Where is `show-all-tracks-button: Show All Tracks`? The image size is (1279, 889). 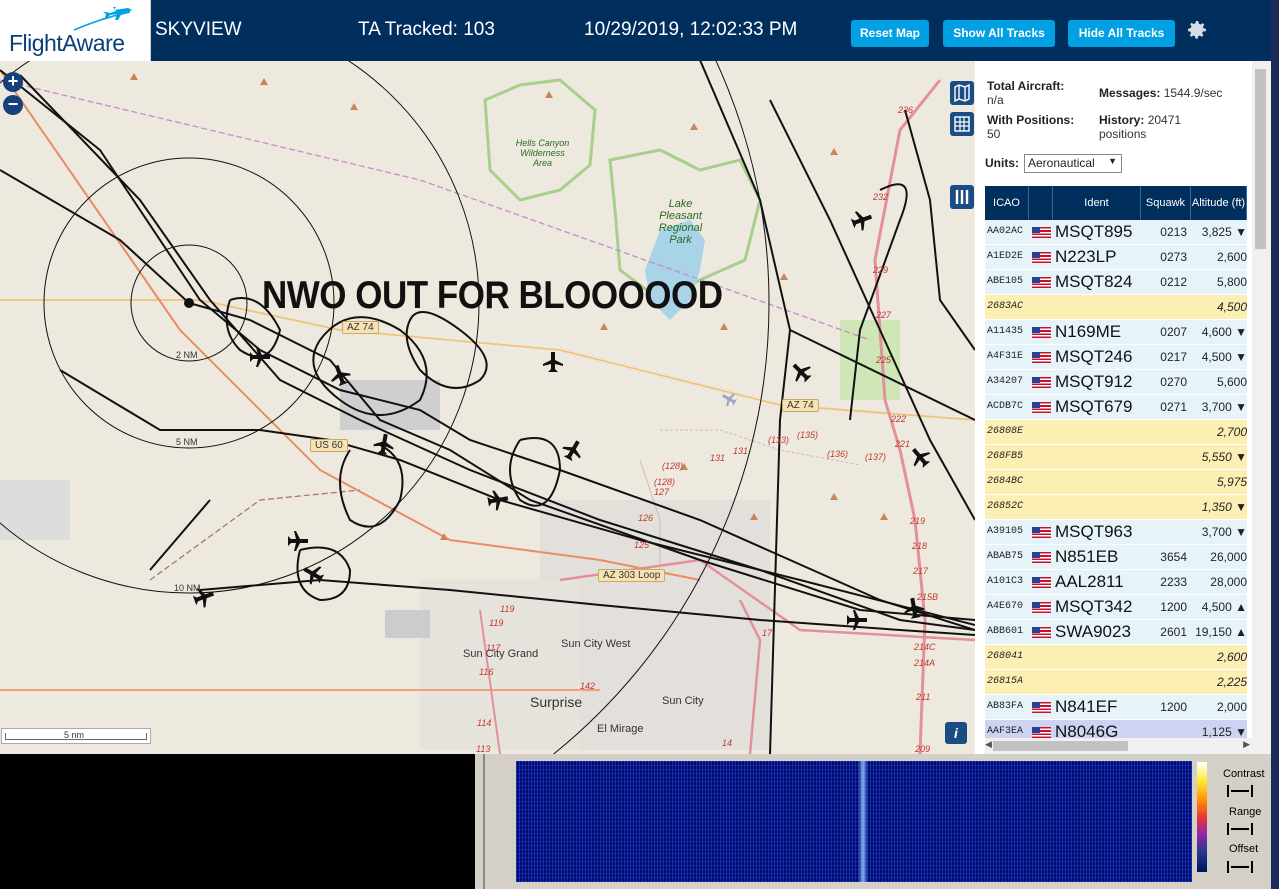 show-all-tracks-button: Show All Tracks is located at coordinates (999, 33).